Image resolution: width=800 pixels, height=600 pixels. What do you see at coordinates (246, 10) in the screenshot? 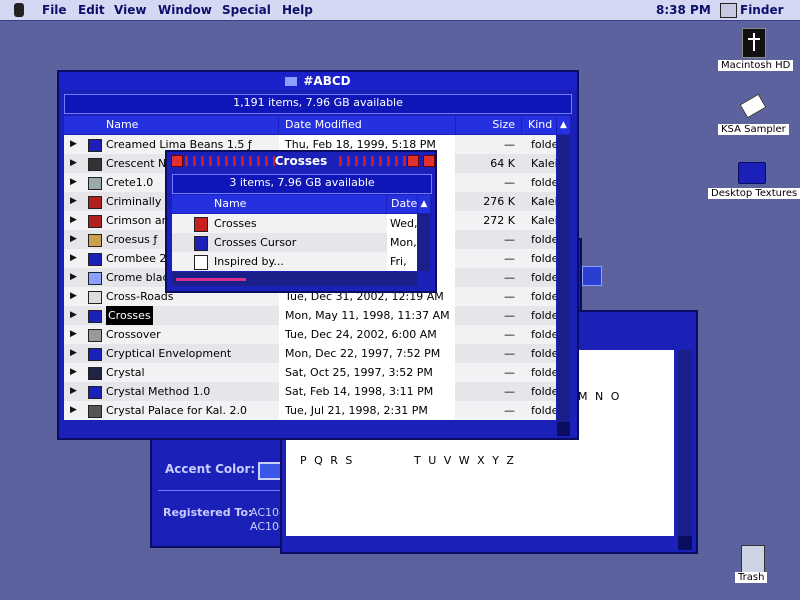
I see `menu-special: Special` at bounding box center [246, 10].